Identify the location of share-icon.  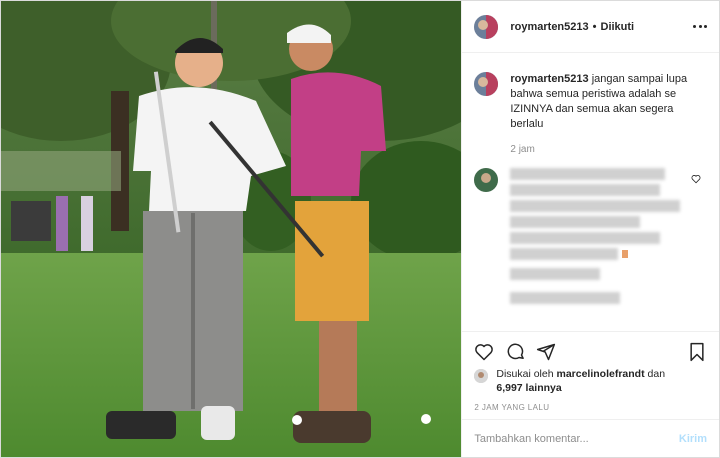
(546, 352).